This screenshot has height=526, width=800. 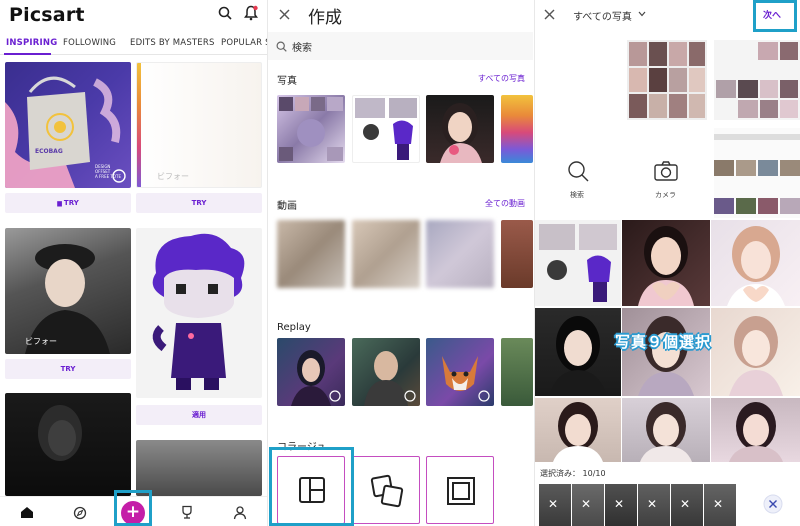 What do you see at coordinates (311, 486) in the screenshot?
I see `collage-grid-highlight` at bounding box center [311, 486].